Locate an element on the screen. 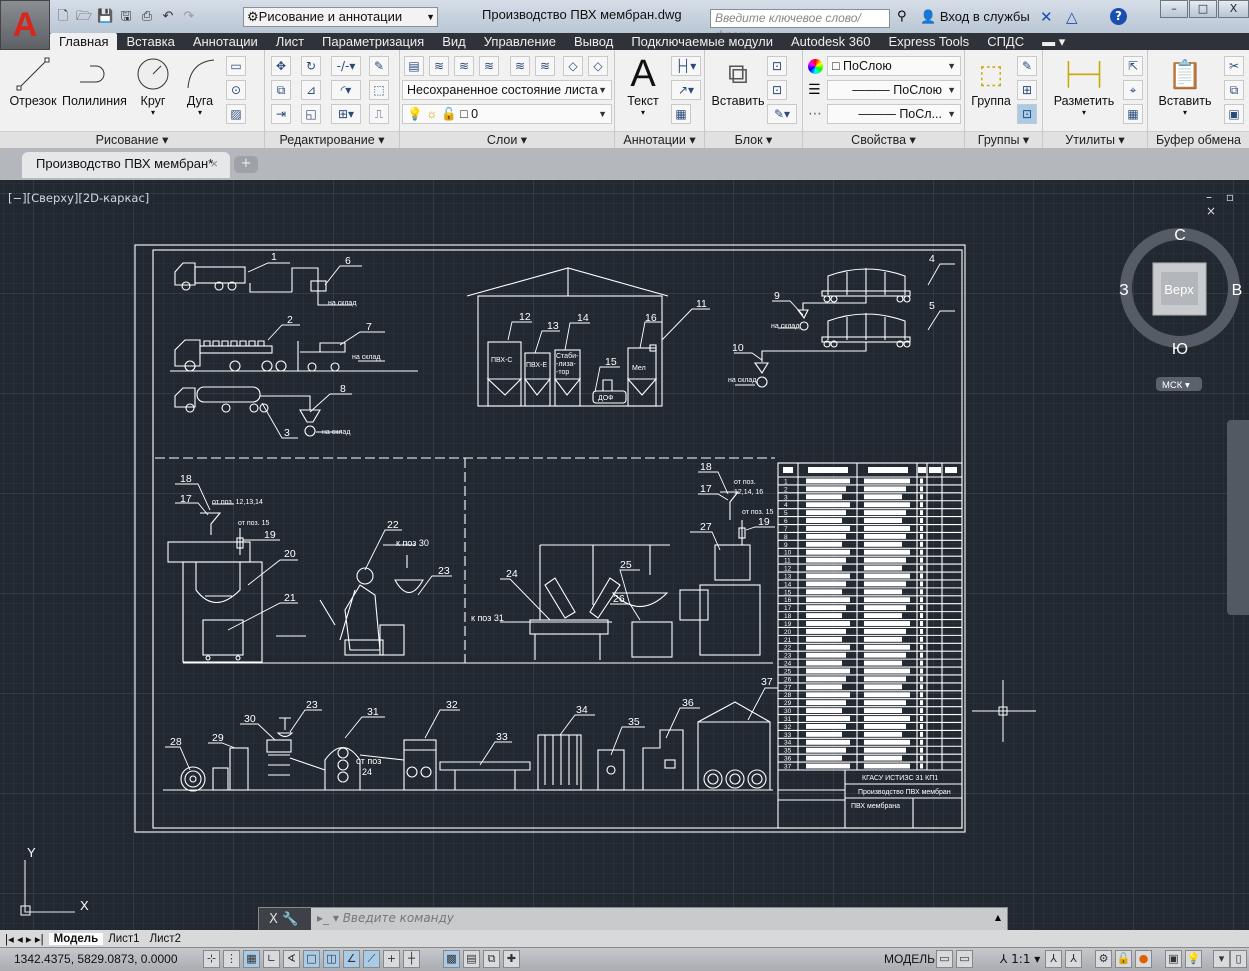 The width and height of the screenshot is (1249, 971). auto-scale-icon: ⅄ is located at coordinates (1073, 959).